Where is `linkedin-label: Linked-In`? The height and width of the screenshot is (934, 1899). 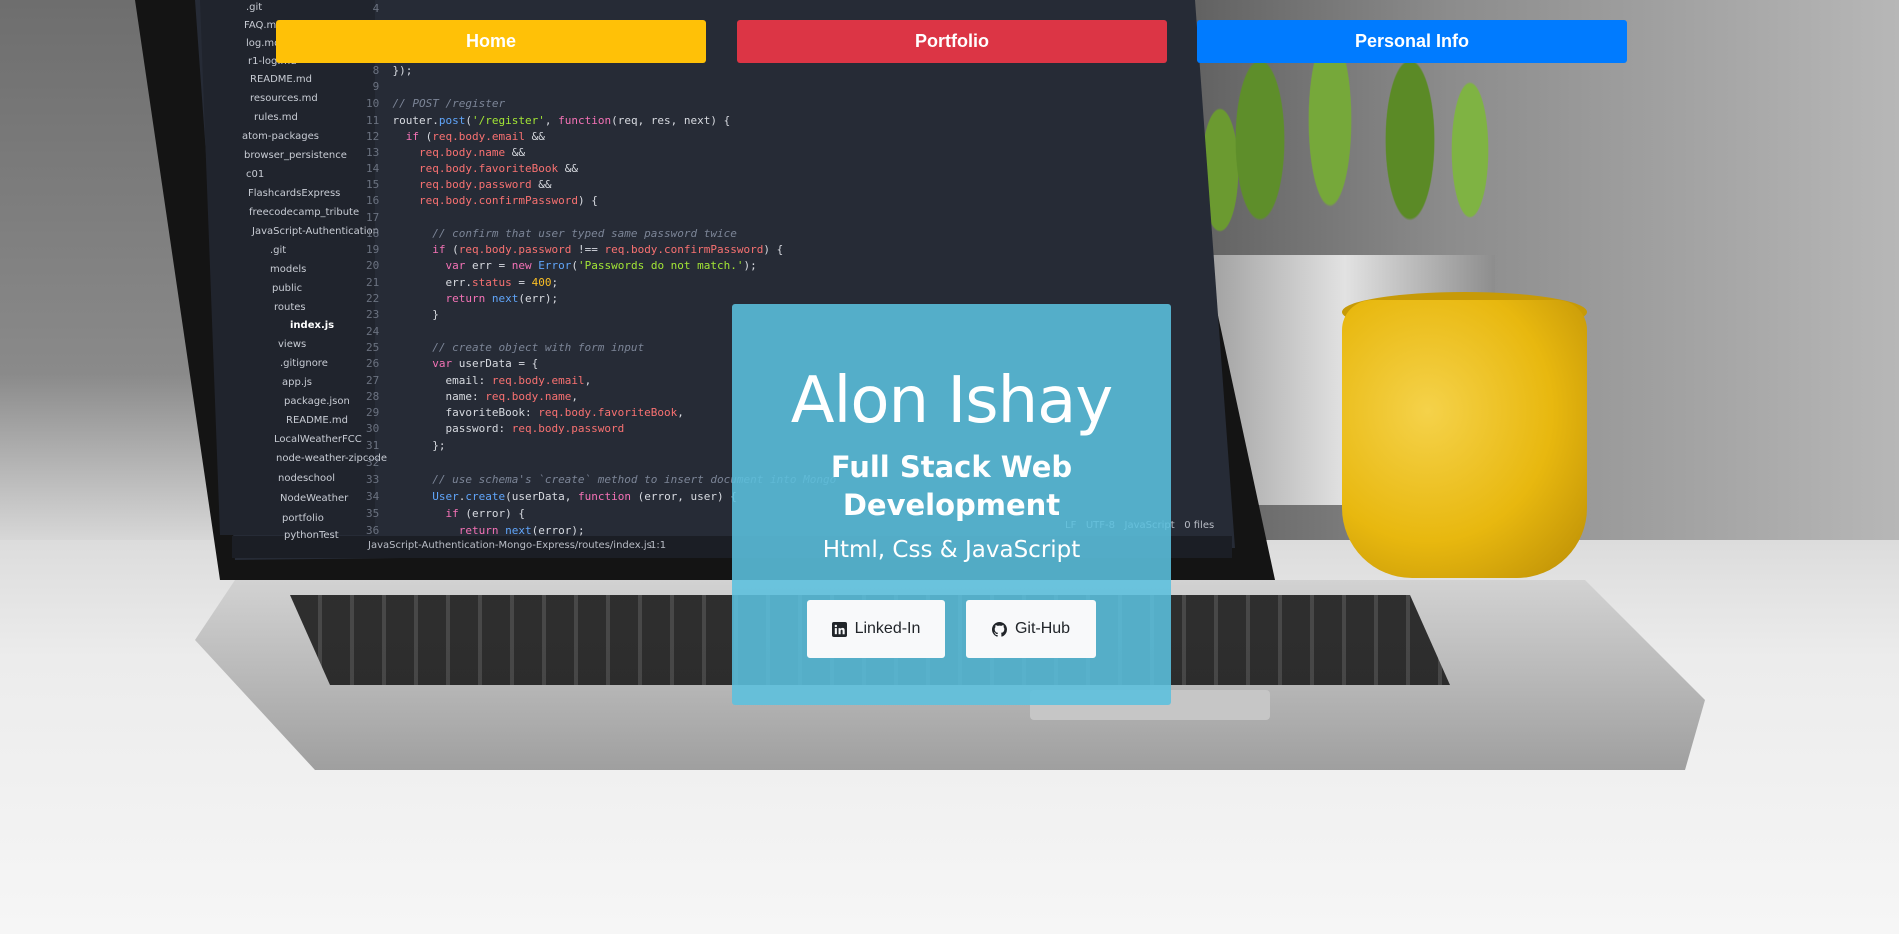
linkedin-label: Linked-In is located at coordinates (887, 628).